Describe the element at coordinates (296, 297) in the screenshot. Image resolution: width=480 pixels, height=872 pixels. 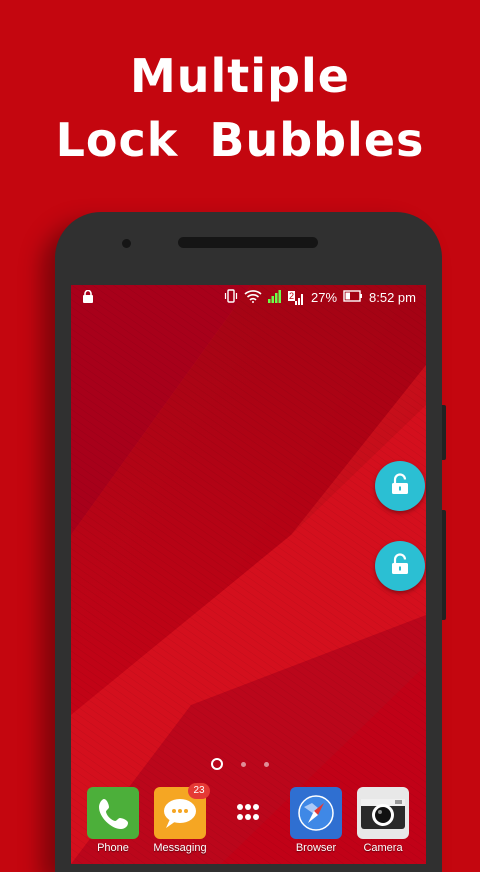
I see `signal-icon-2: 2` at that location.